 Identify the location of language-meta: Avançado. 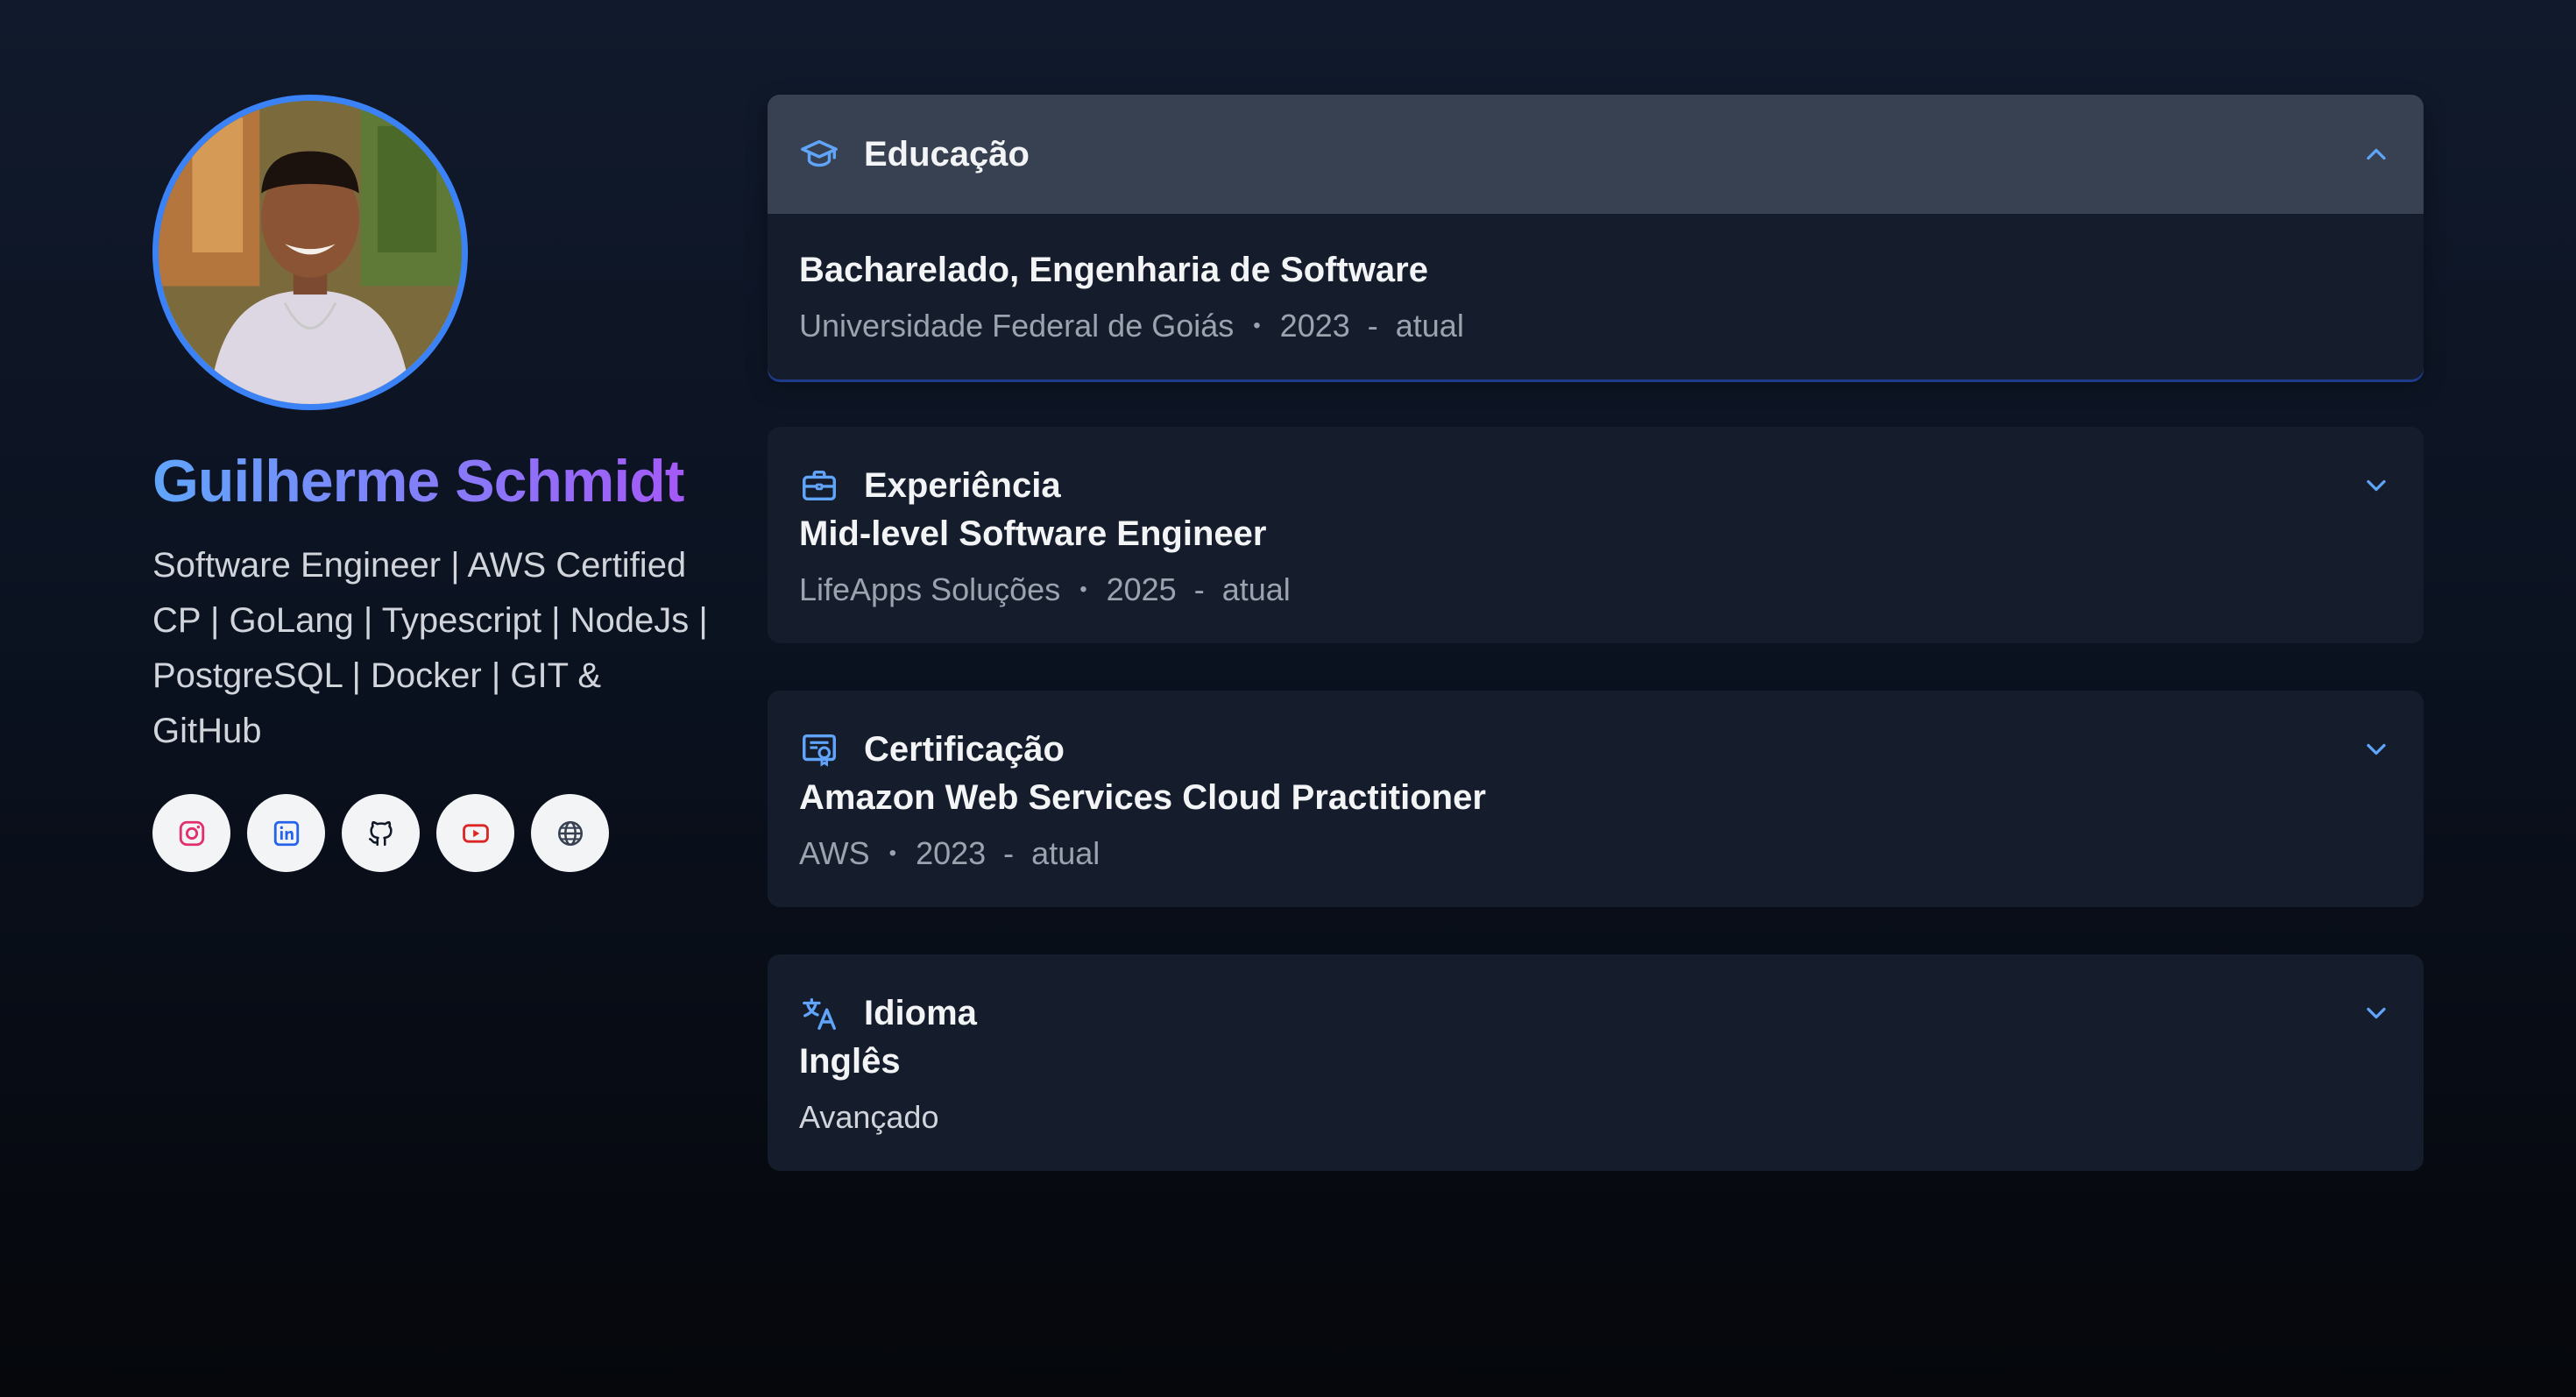
(1595, 1118).